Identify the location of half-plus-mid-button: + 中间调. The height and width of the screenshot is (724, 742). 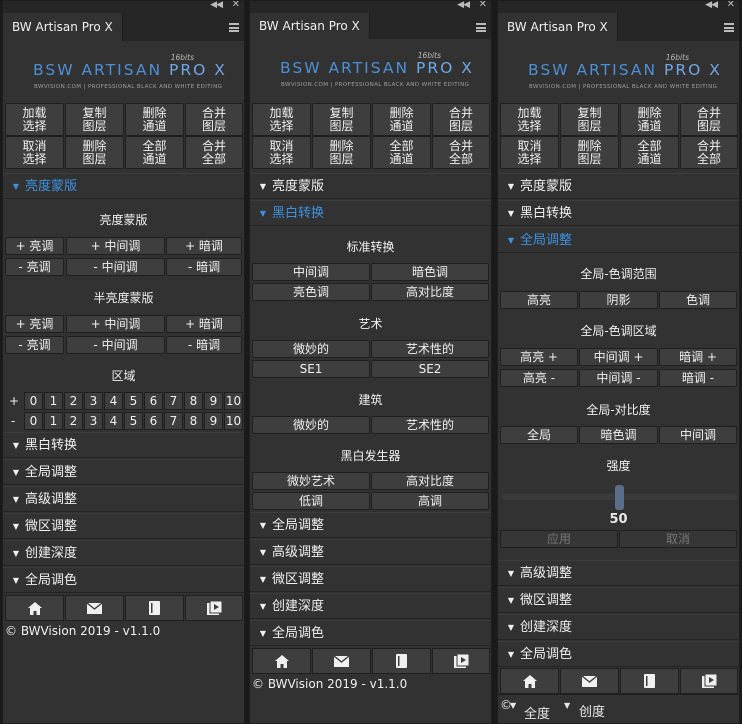
(115, 324).